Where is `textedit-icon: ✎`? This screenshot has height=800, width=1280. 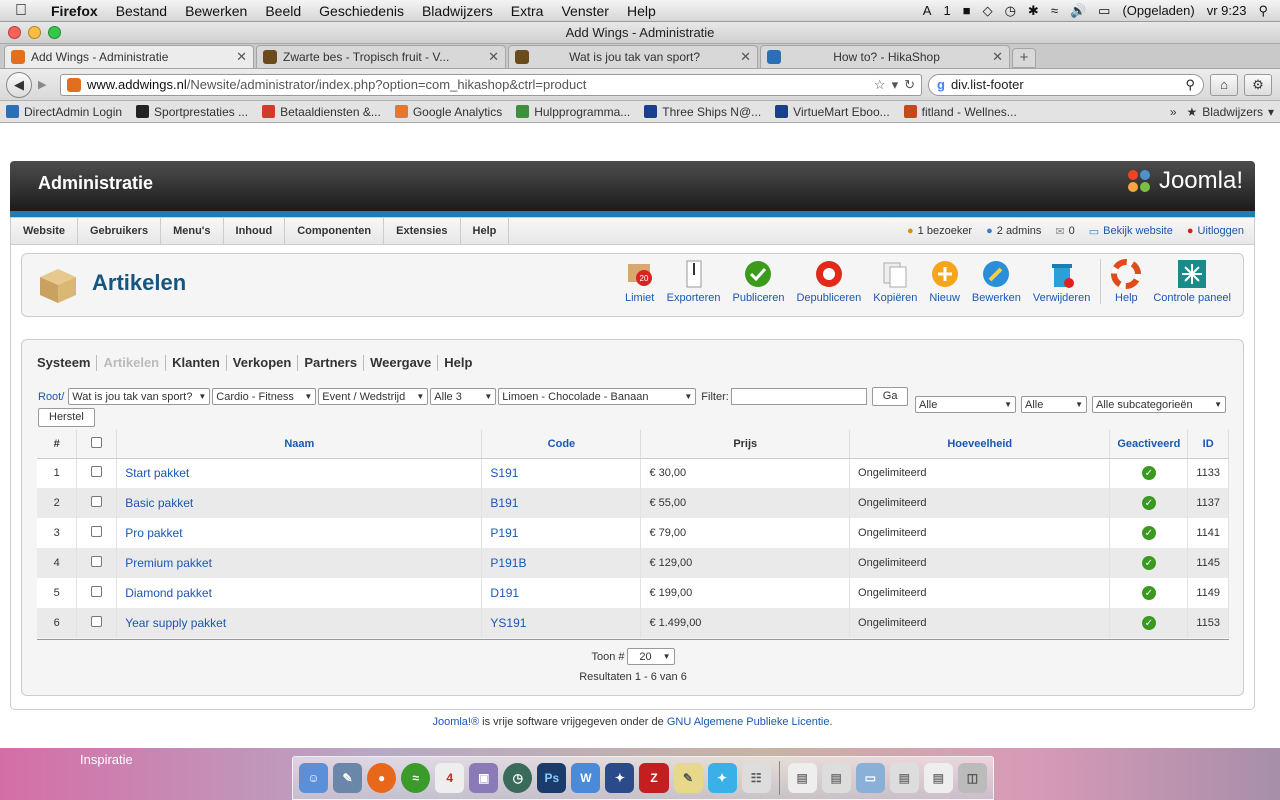
textedit-icon: ✎ is located at coordinates (688, 778).